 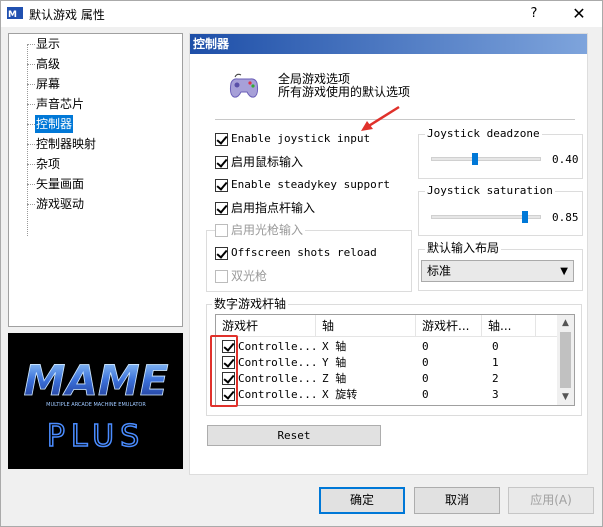 I want to click on enable-lightgun-checkbox: 启用光枪输入, so click(x=260, y=230).